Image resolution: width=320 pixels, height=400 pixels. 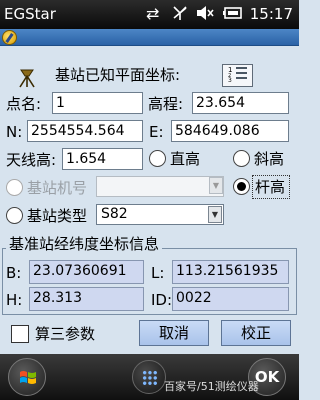 I want to click on keyboard-grid-icon, so click(x=150, y=378).